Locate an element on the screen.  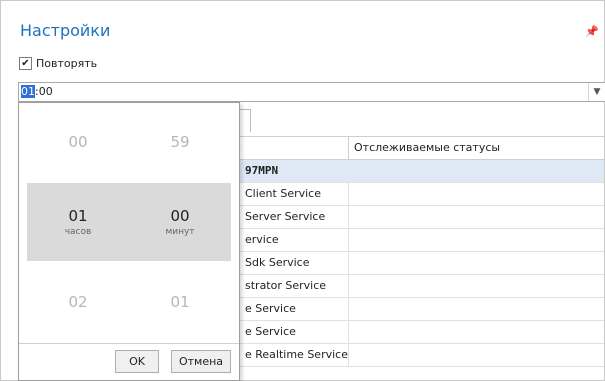
table-row: Sdk Service is located at coordinates (422, 263).